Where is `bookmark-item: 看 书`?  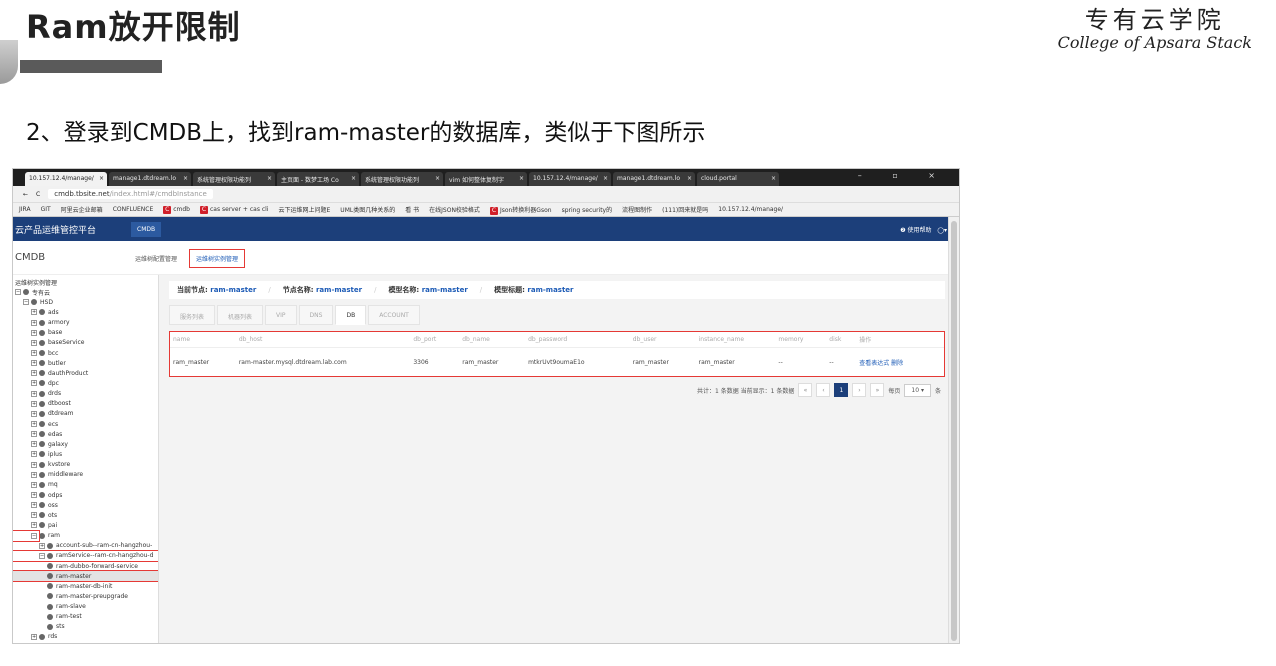 bookmark-item: 看 书 is located at coordinates (412, 209).